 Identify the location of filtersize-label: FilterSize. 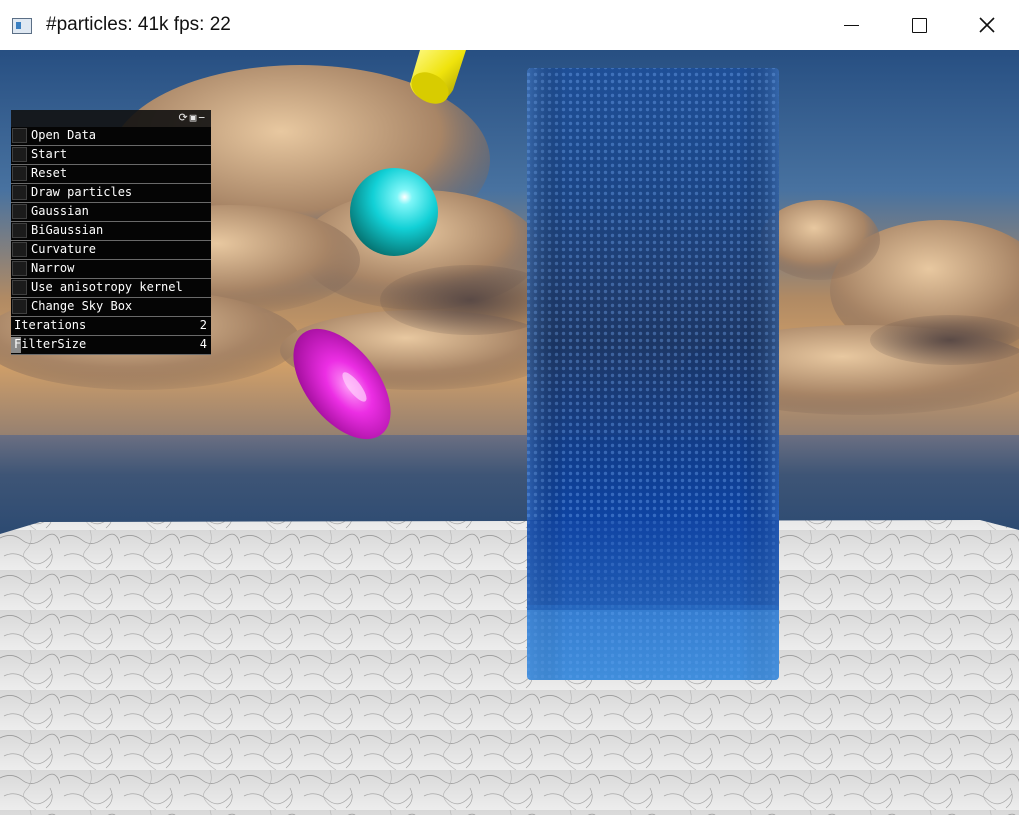
(48, 345).